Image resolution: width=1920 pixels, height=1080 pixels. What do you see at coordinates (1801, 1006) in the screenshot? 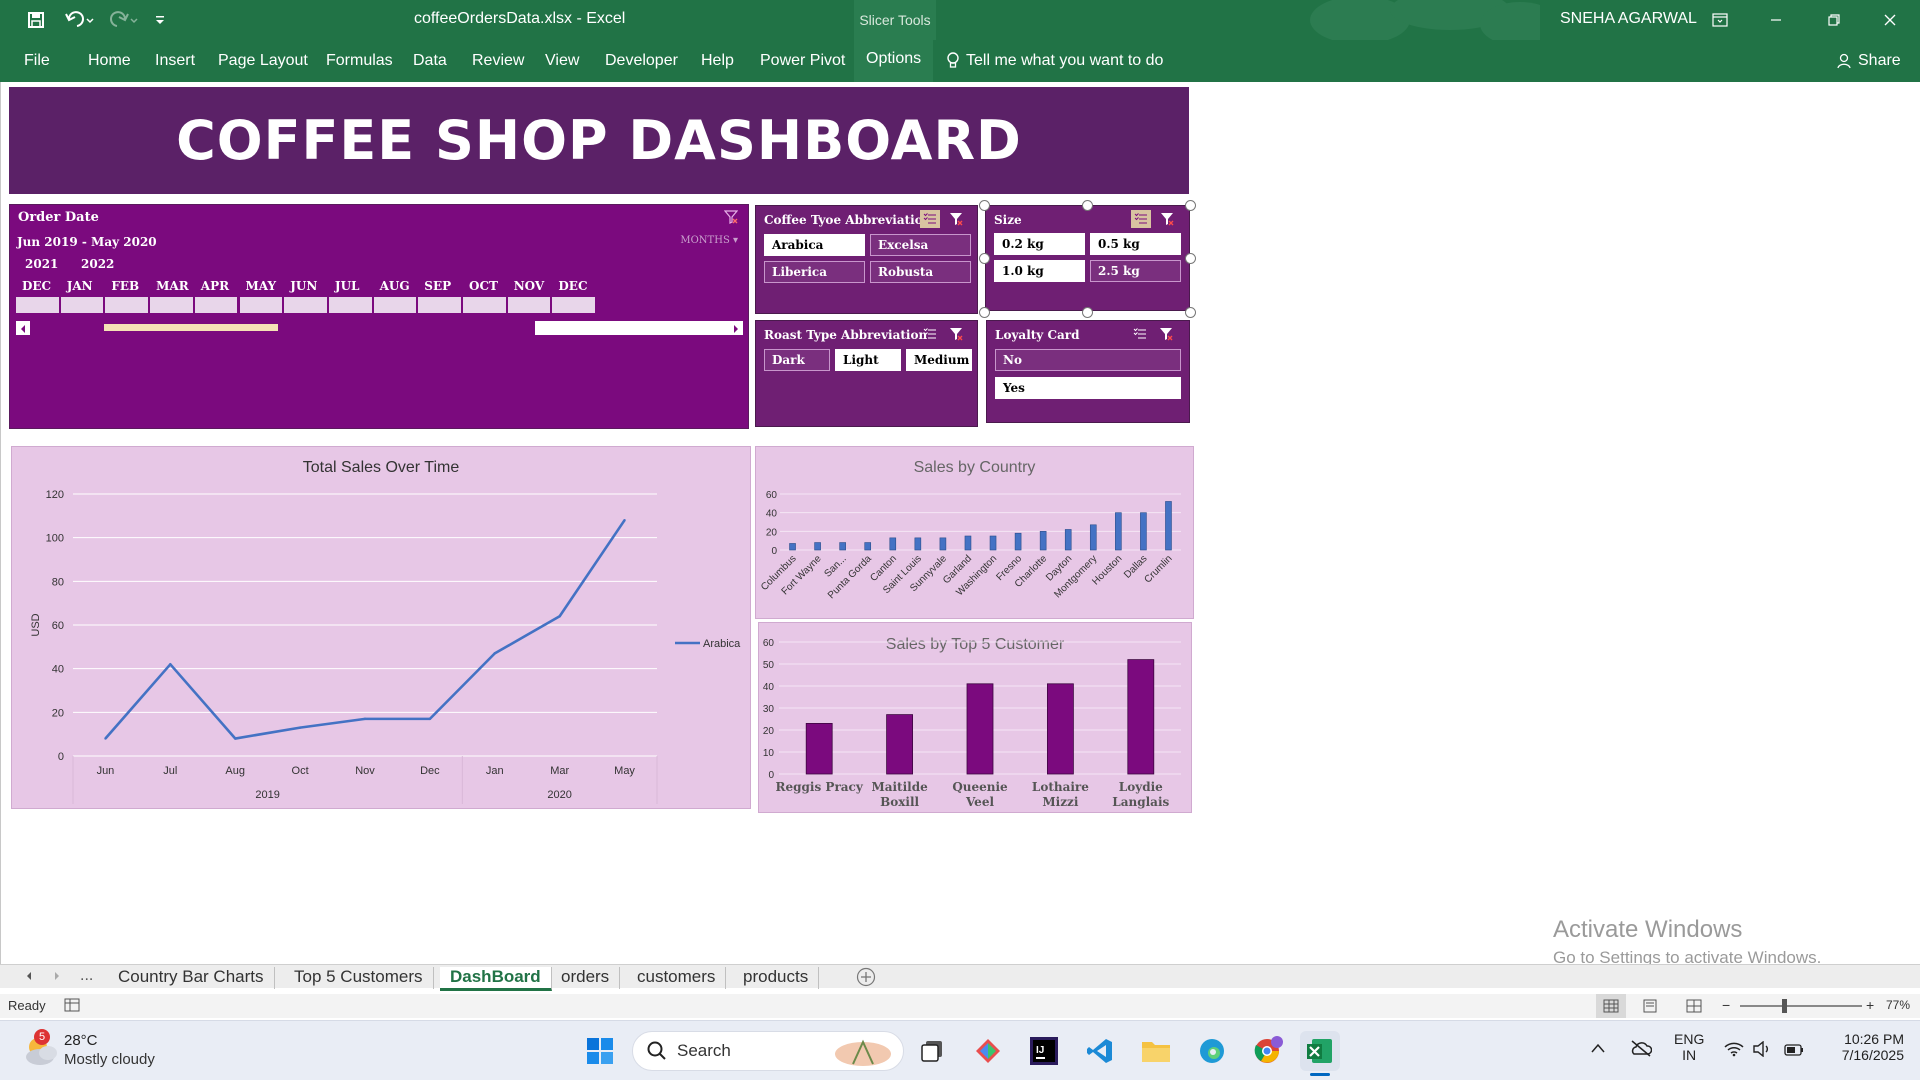
I see `zoom-slider` at bounding box center [1801, 1006].